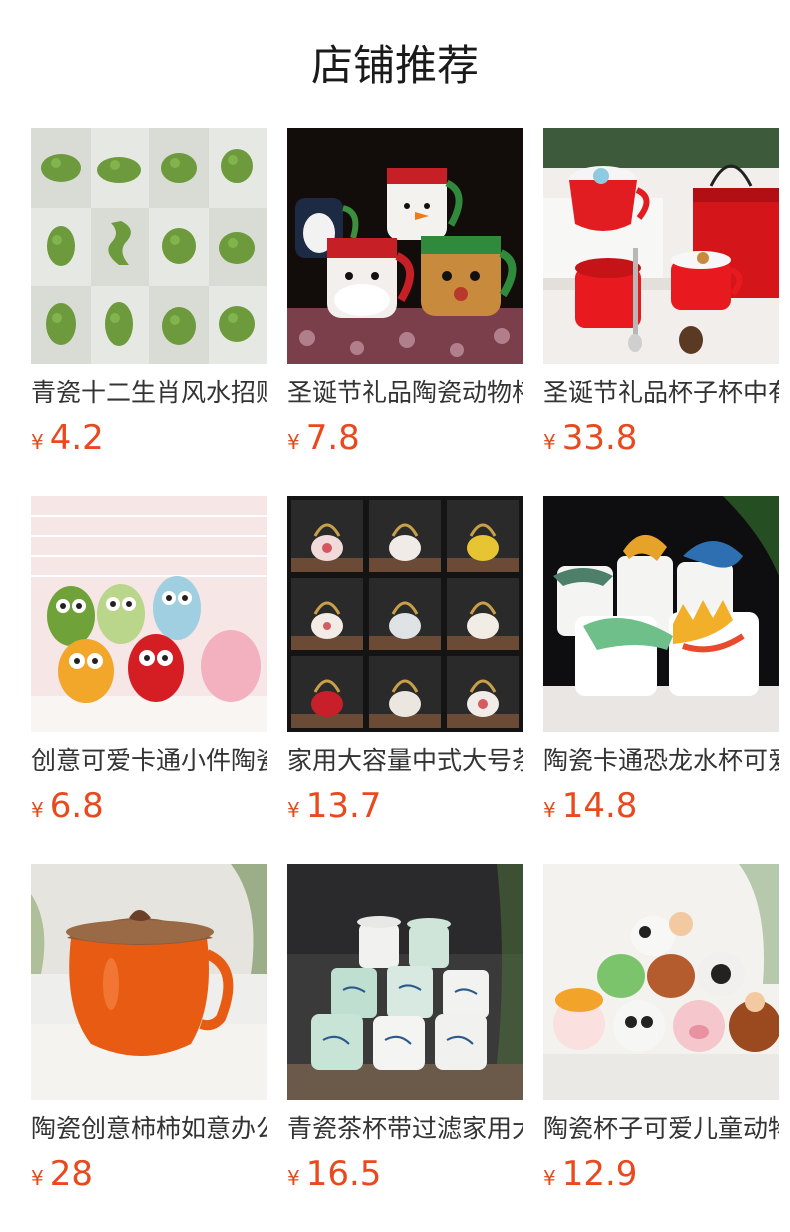 This screenshot has height=1232, width=790. Describe the element at coordinates (661, 438) in the screenshot. I see `product-price: ¥33.8` at that location.